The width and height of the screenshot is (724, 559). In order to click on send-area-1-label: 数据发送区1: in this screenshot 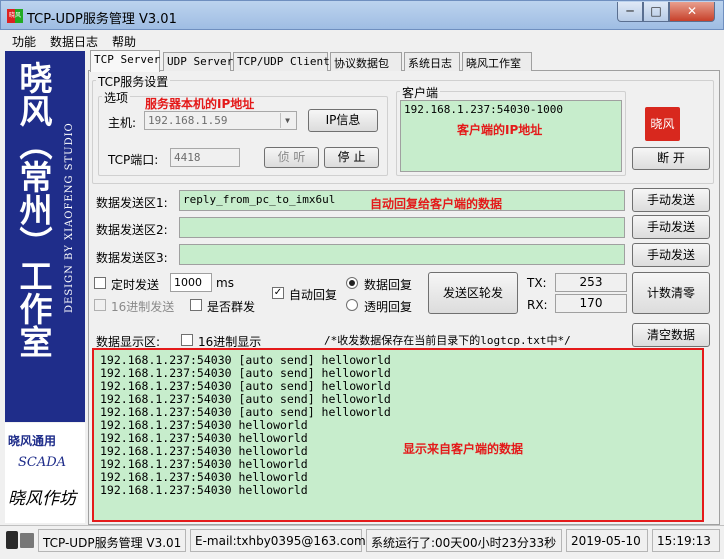, I will do `click(132, 203)`.